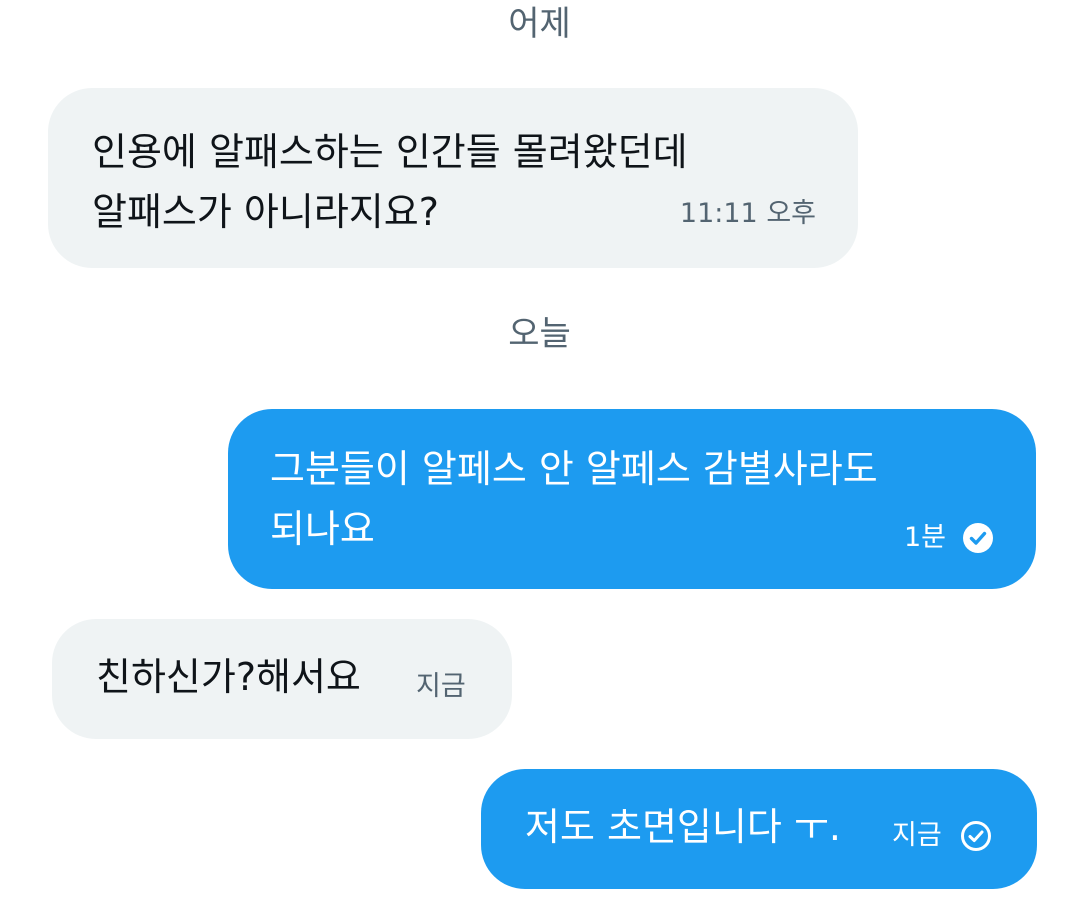 This screenshot has width=1079, height=918. I want to click on message-line: 되나요, so click(322, 529).